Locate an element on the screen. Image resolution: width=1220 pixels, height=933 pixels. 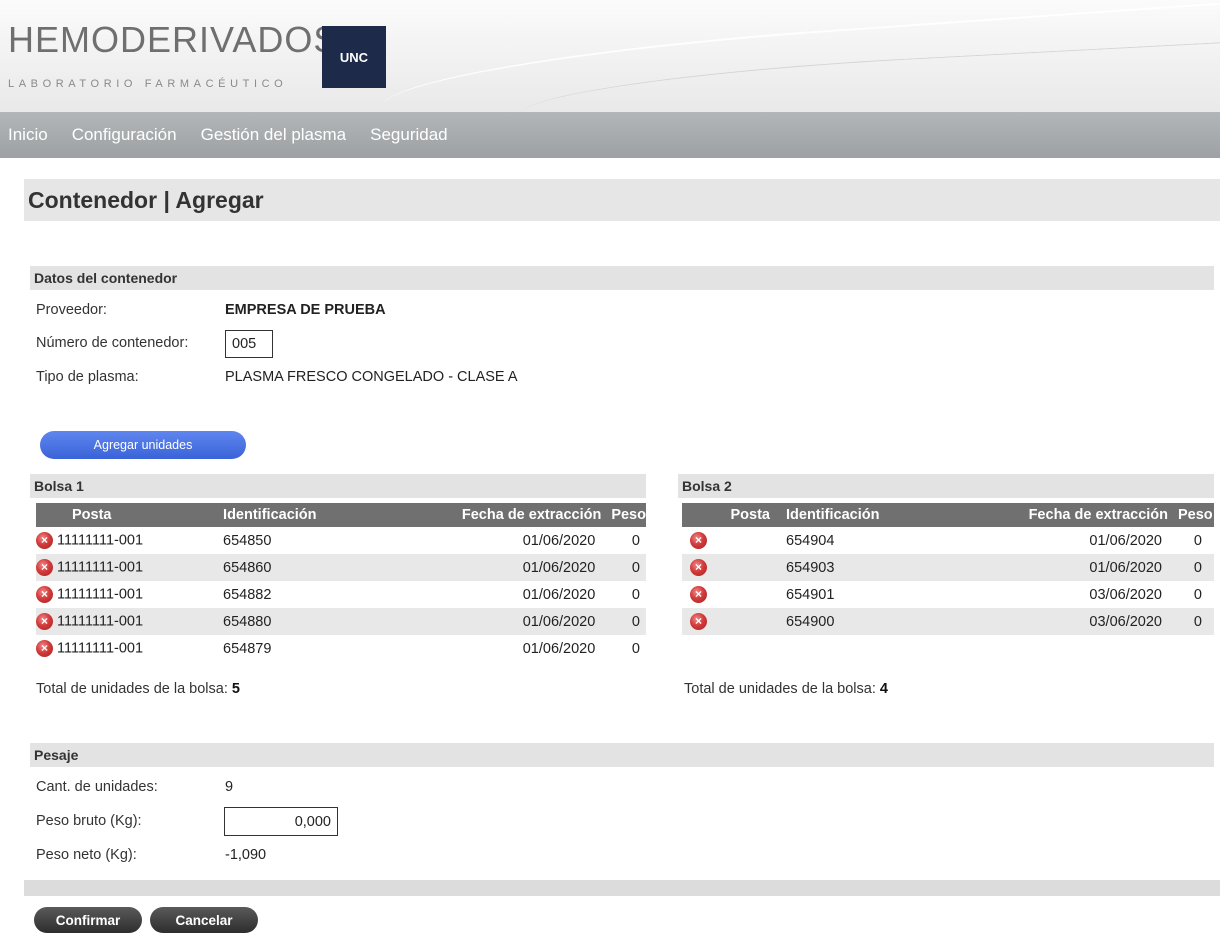
add-units-button: Agregar unidades is located at coordinates (143, 445).